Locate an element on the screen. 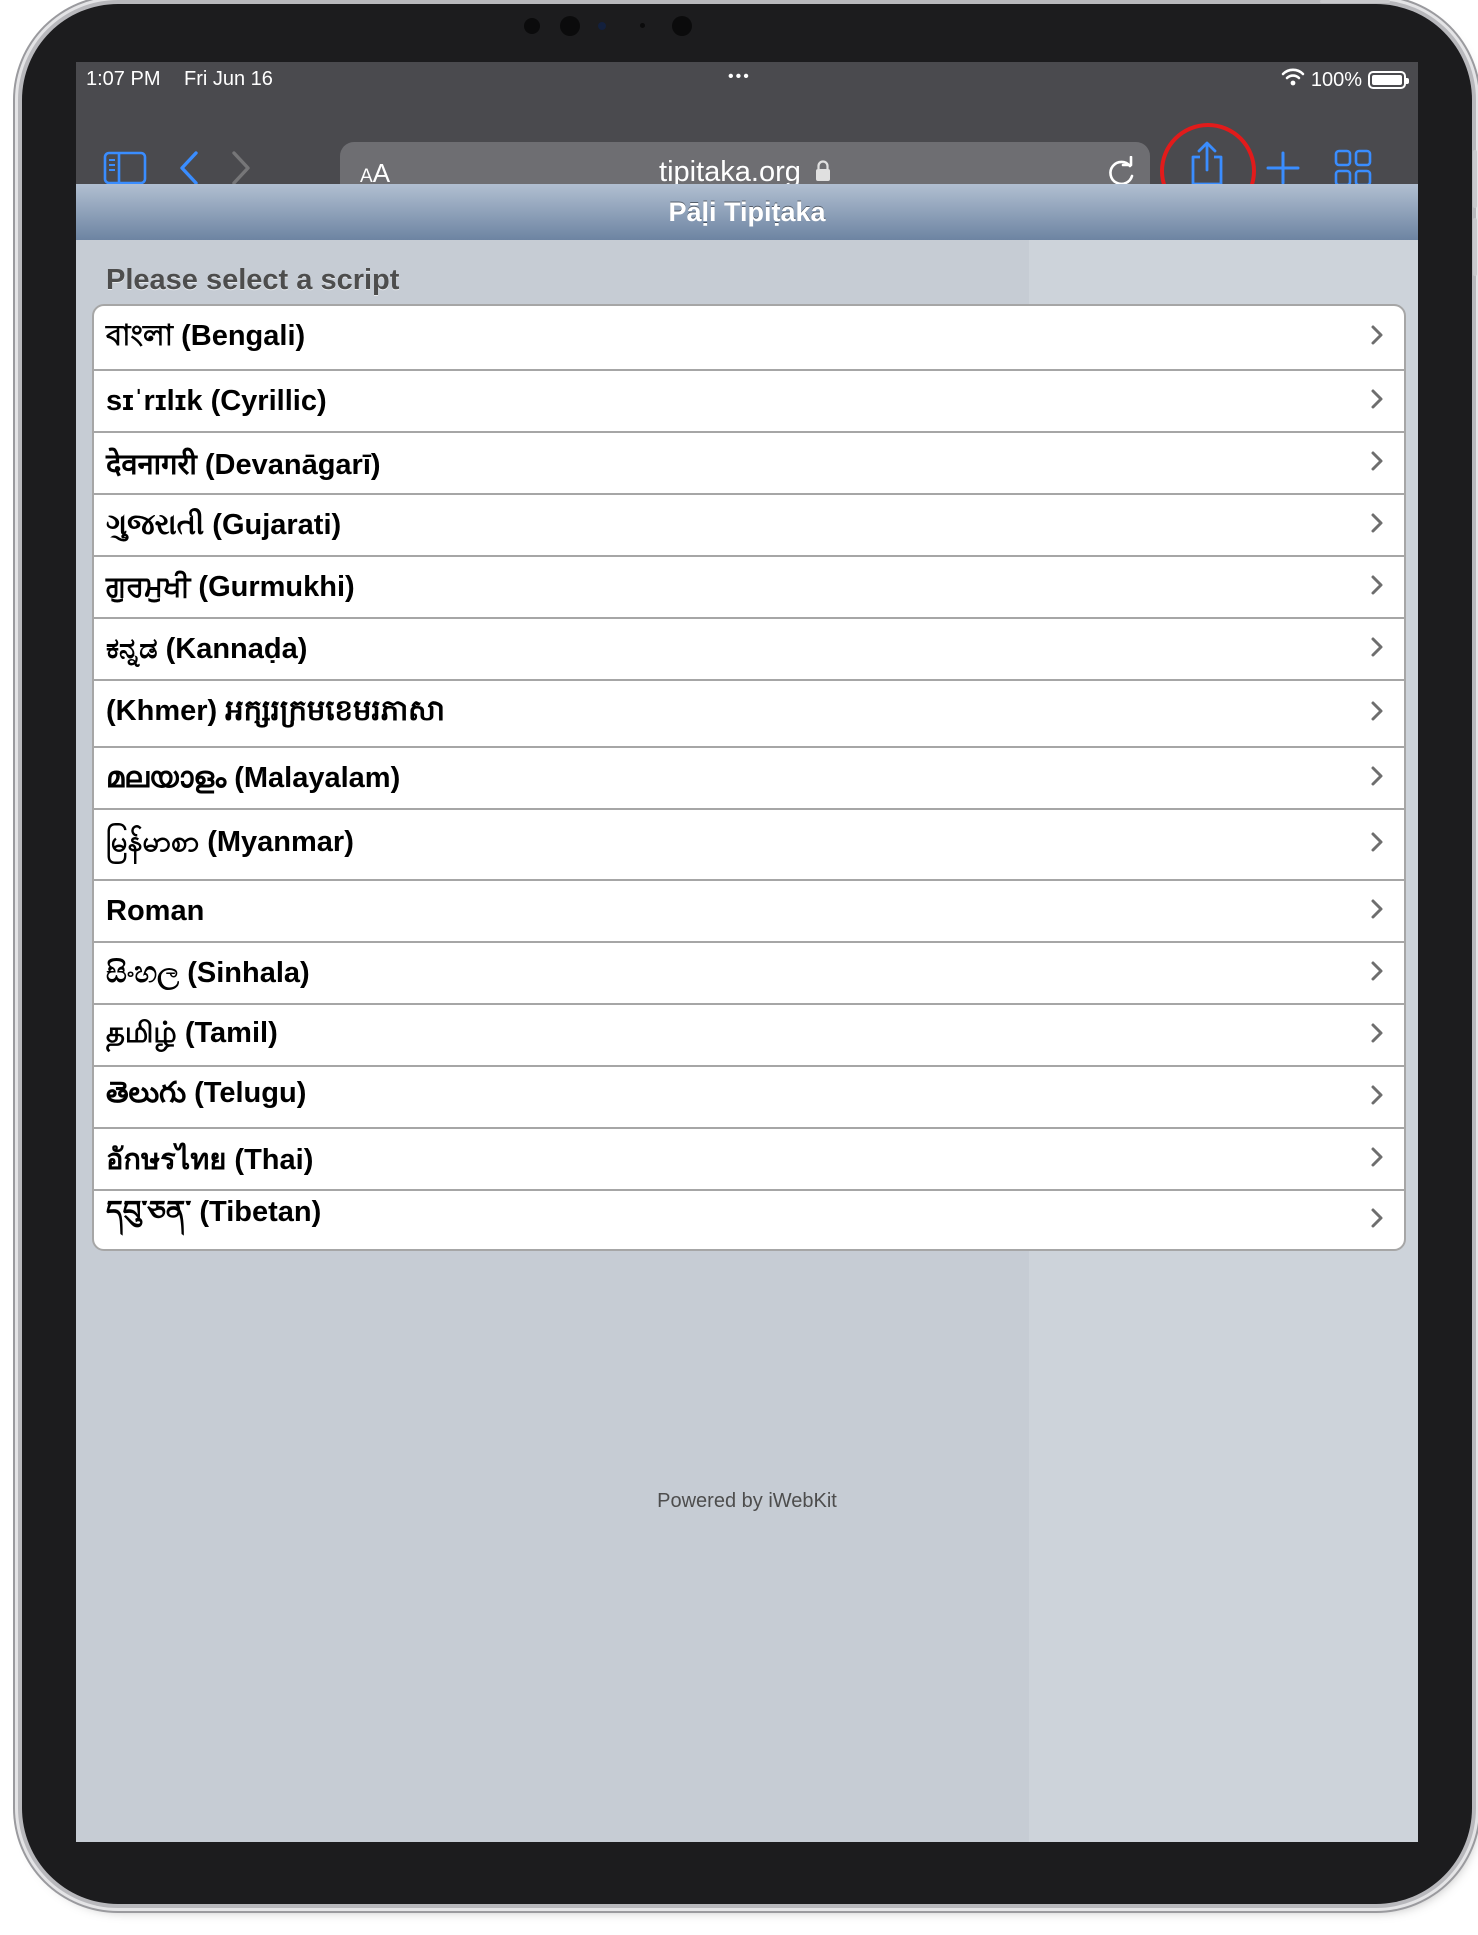 Image resolution: width=1478 pixels, height=1935 pixels. front-camera is located at coordinates (602, 26).